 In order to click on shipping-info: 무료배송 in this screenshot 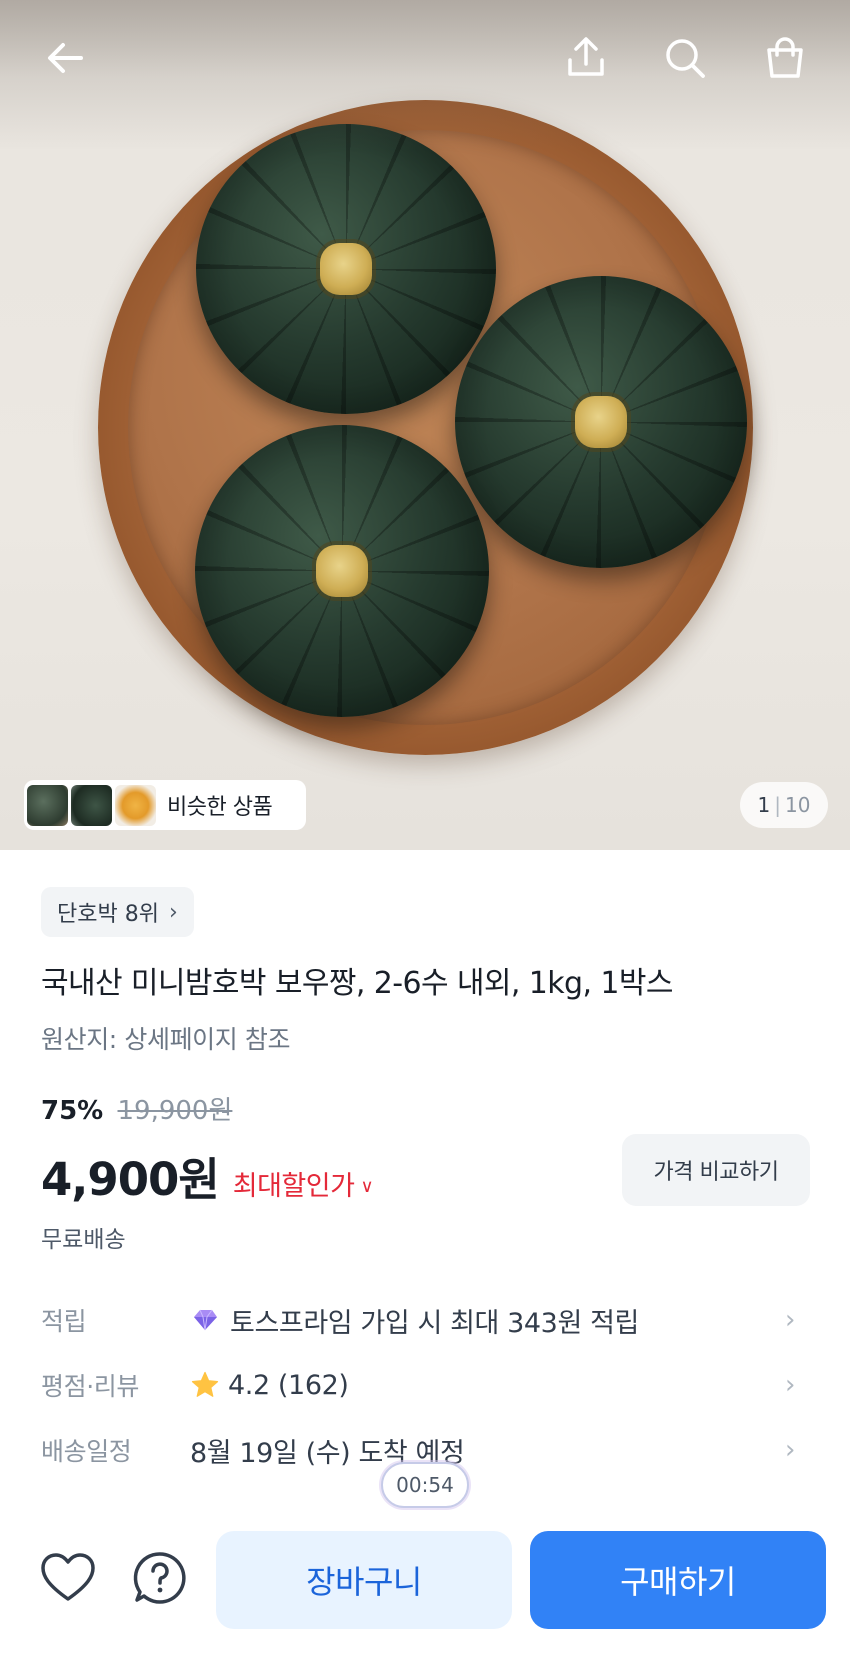, I will do `click(83, 1240)`.